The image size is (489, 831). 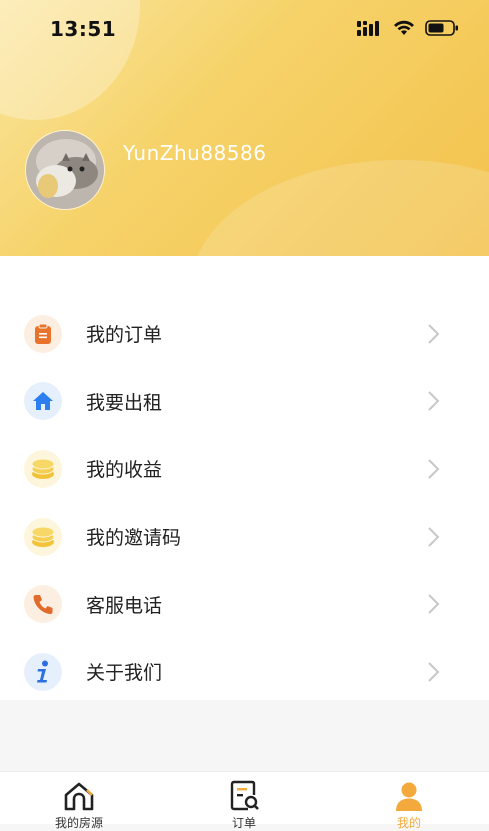 I want to click on tab-mine: 我的, so click(x=409, y=801).